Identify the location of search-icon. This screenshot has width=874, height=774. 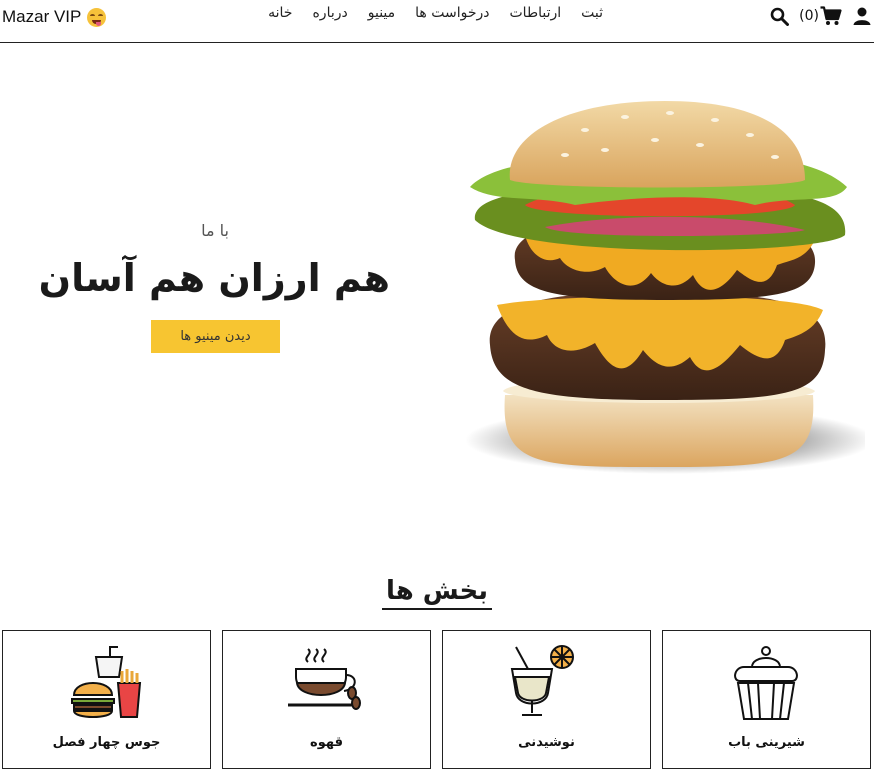
(780, 16).